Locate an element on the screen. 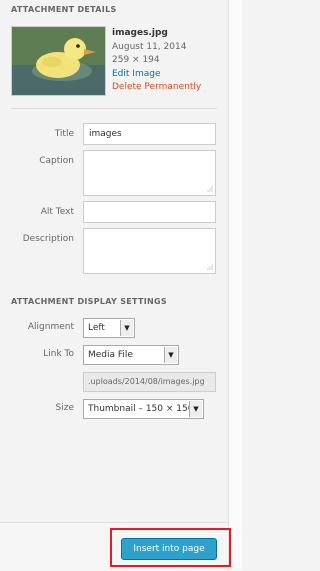 This screenshot has height=571, width=320. size-select: Thumbnail – 150 × 150 ▼ is located at coordinates (143, 409).